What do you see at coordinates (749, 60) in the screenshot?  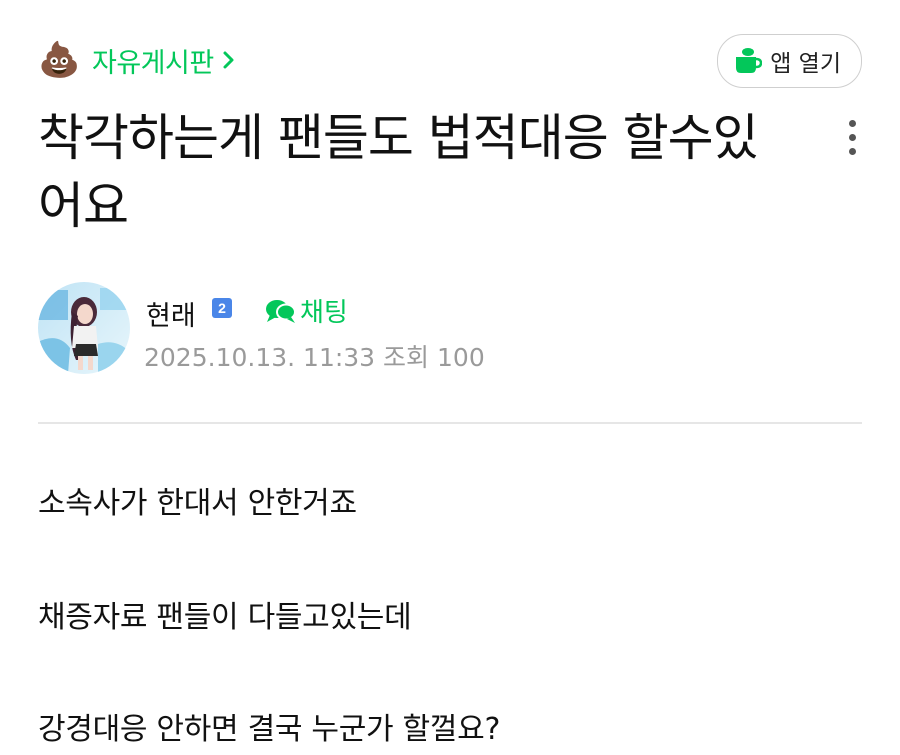 I see `cup-icon` at bounding box center [749, 60].